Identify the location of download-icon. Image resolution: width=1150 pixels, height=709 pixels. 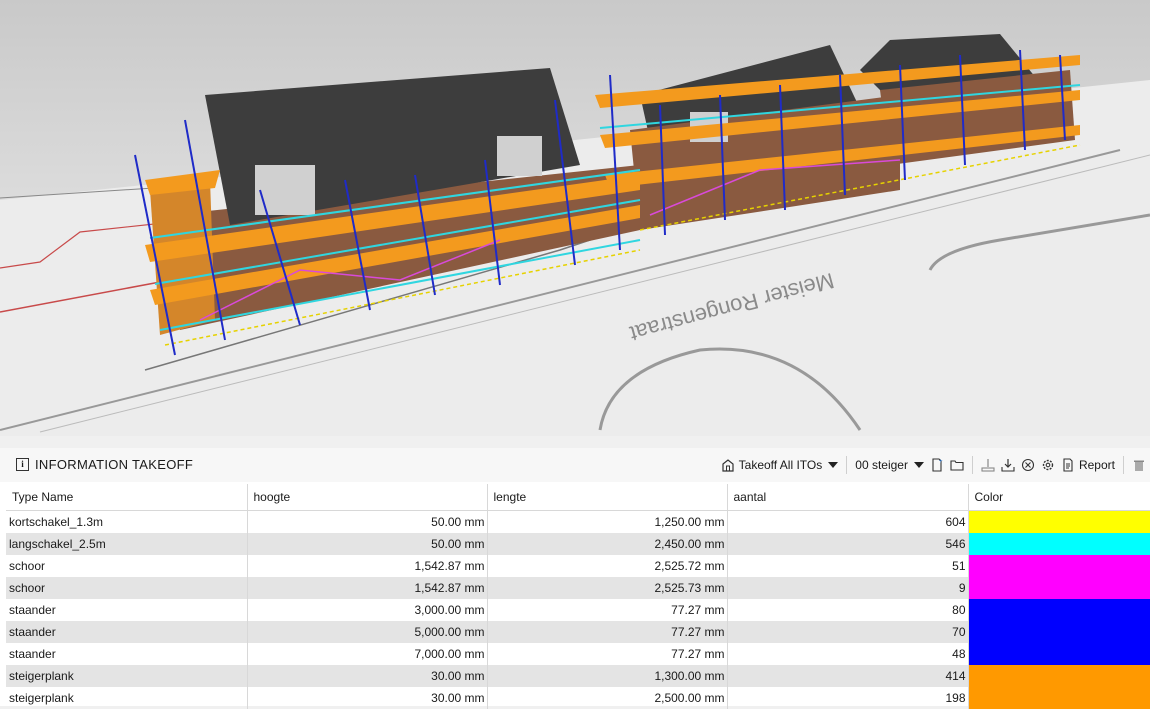
(1008, 465).